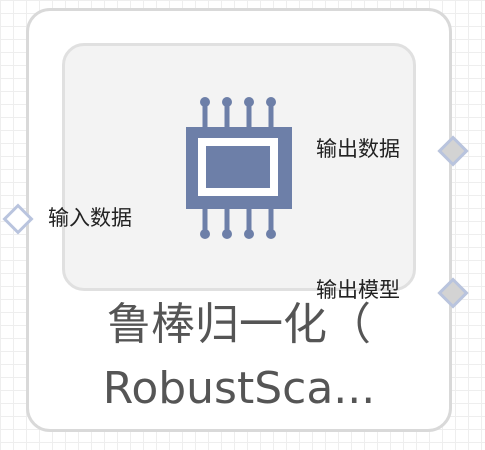  What do you see at coordinates (358, 290) in the screenshot?
I see `output-model-label: 输出模型` at bounding box center [358, 290].